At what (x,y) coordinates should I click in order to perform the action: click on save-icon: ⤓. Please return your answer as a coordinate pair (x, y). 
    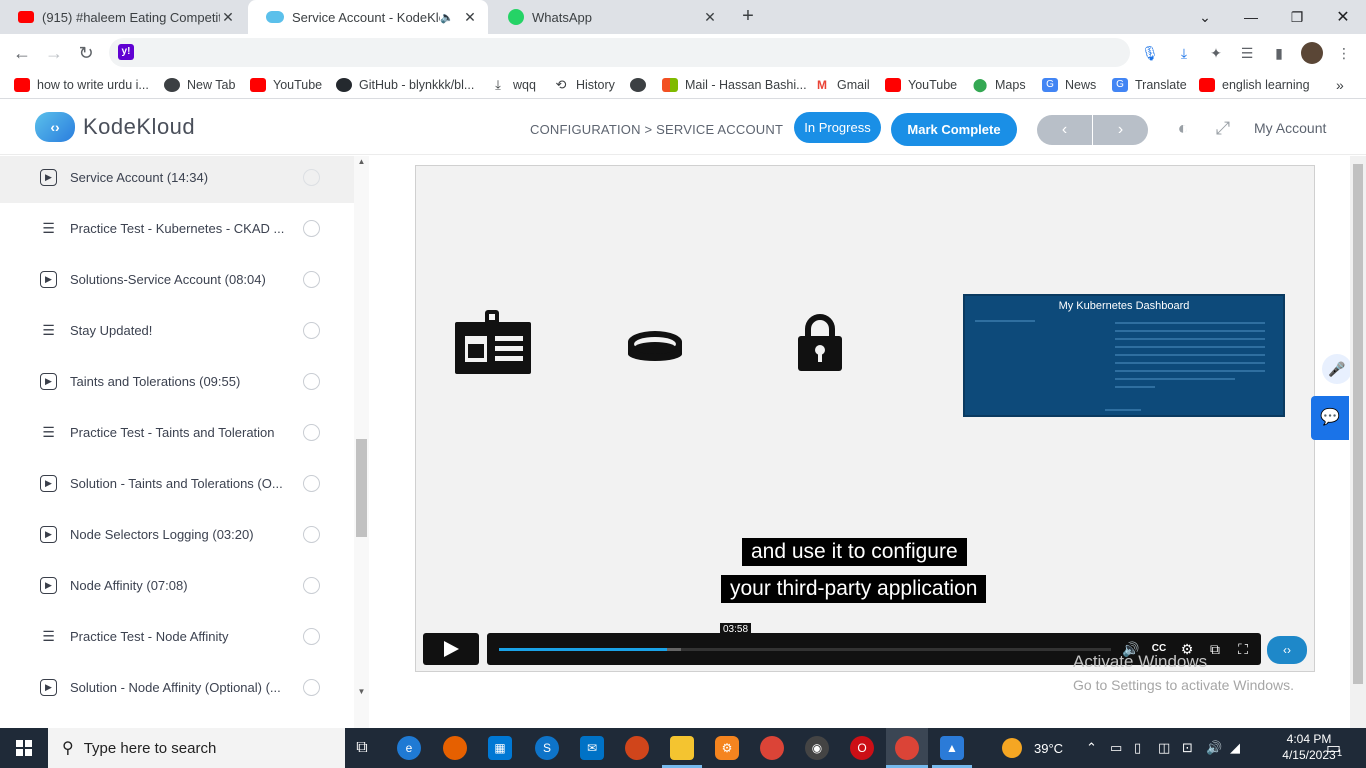
    Looking at the image, I should click on (1184, 53).